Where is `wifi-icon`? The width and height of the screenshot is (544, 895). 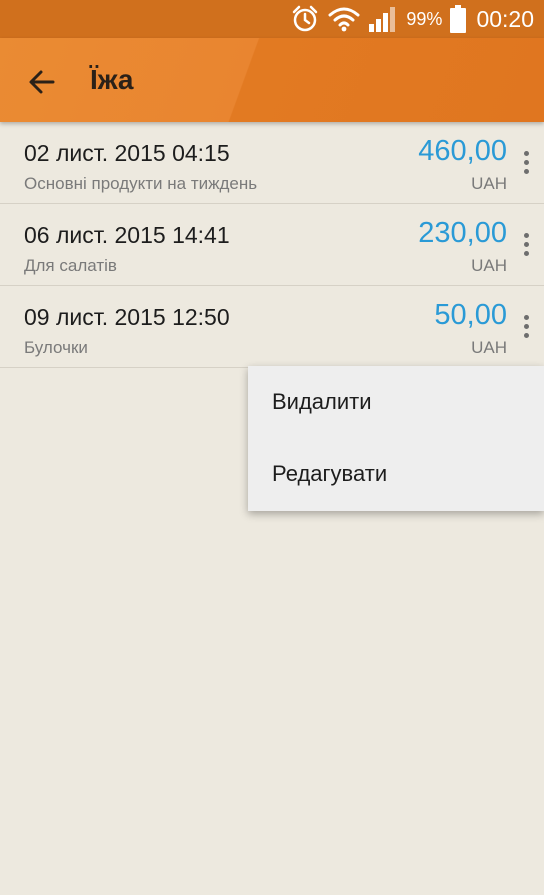
wifi-icon is located at coordinates (344, 19).